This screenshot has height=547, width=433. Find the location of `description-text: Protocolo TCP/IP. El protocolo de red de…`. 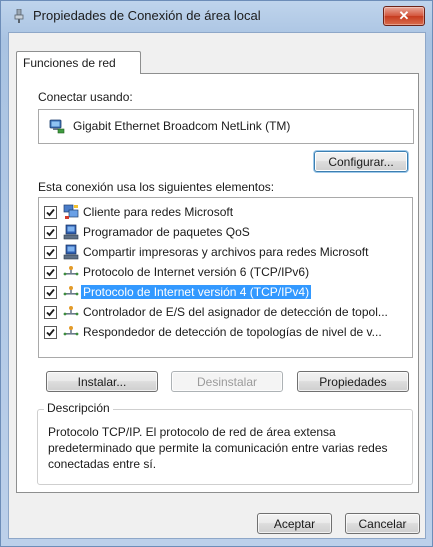

description-text: Protocolo TCP/IP. El protocolo de red de… is located at coordinates (218, 448).